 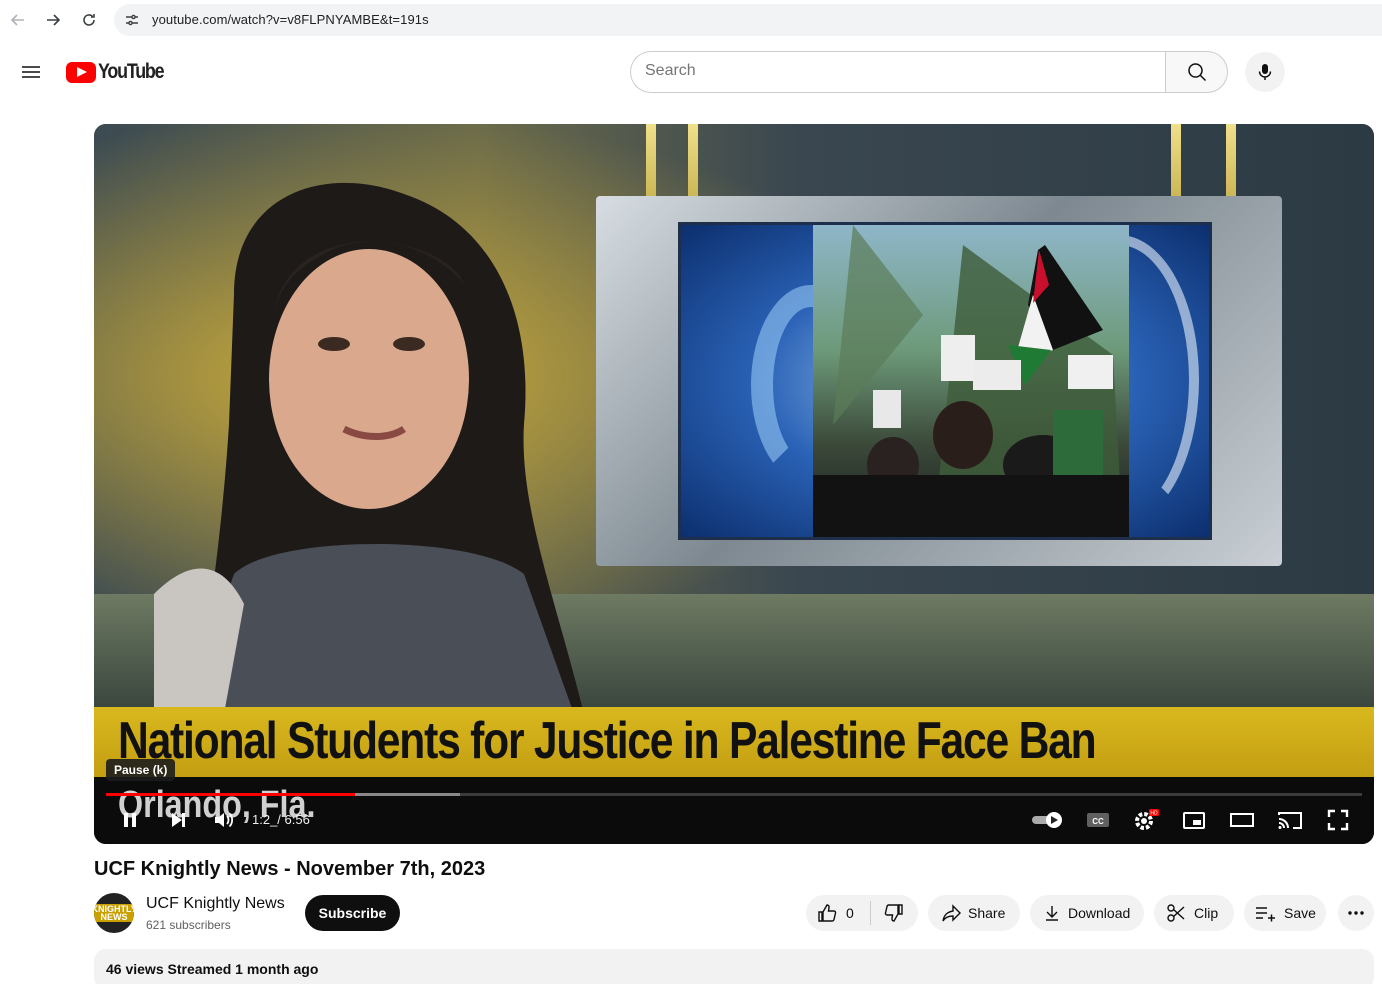 I want to click on search-box, so click(x=898, y=72).